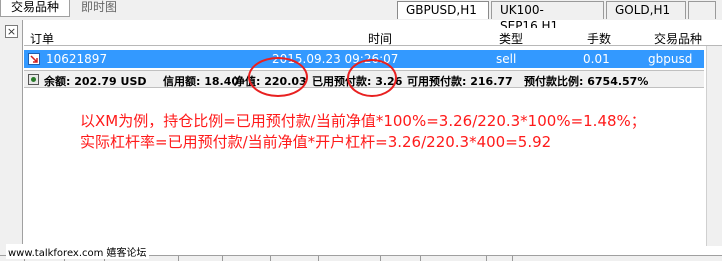 The height and width of the screenshot is (261, 722). I want to click on balance-icon, so click(33, 79).